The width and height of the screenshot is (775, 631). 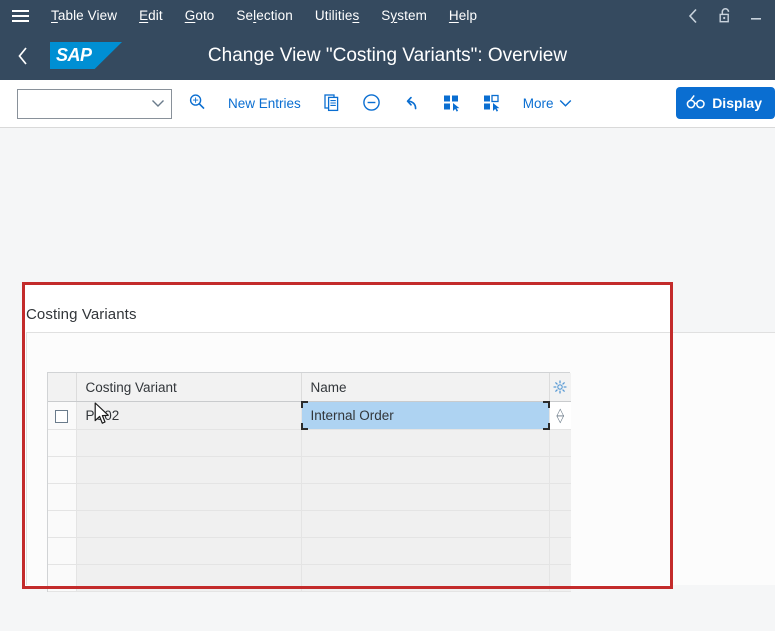 I want to click on display-label: Display, so click(x=737, y=103).